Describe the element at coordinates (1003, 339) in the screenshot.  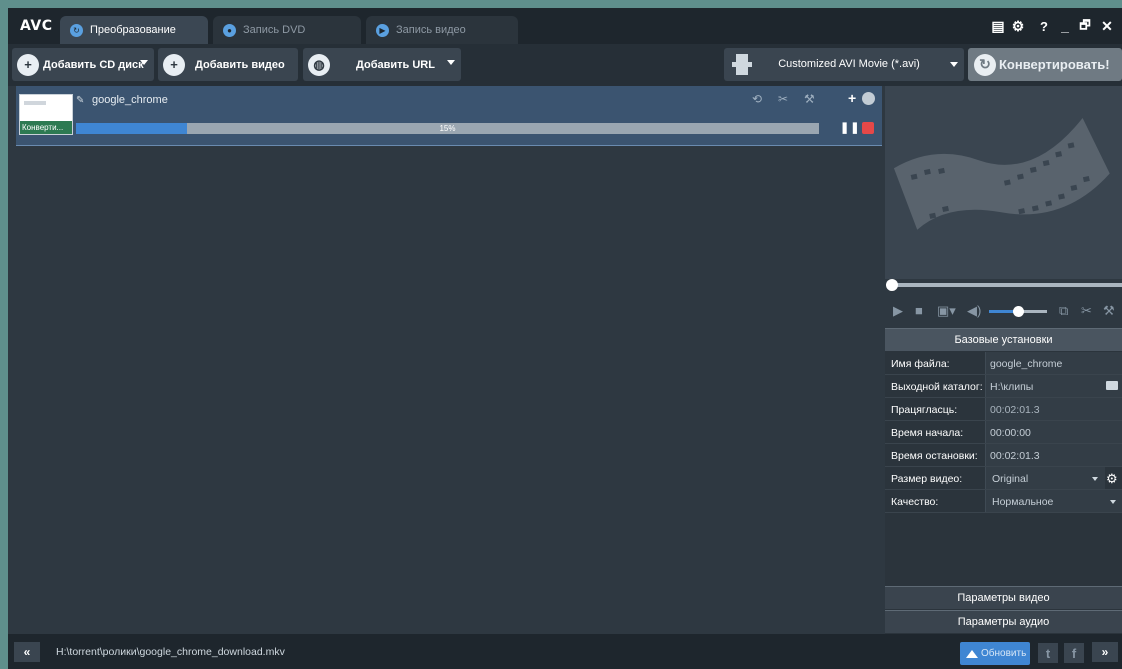
I see `basic-settings-header: Базовые установки` at that location.